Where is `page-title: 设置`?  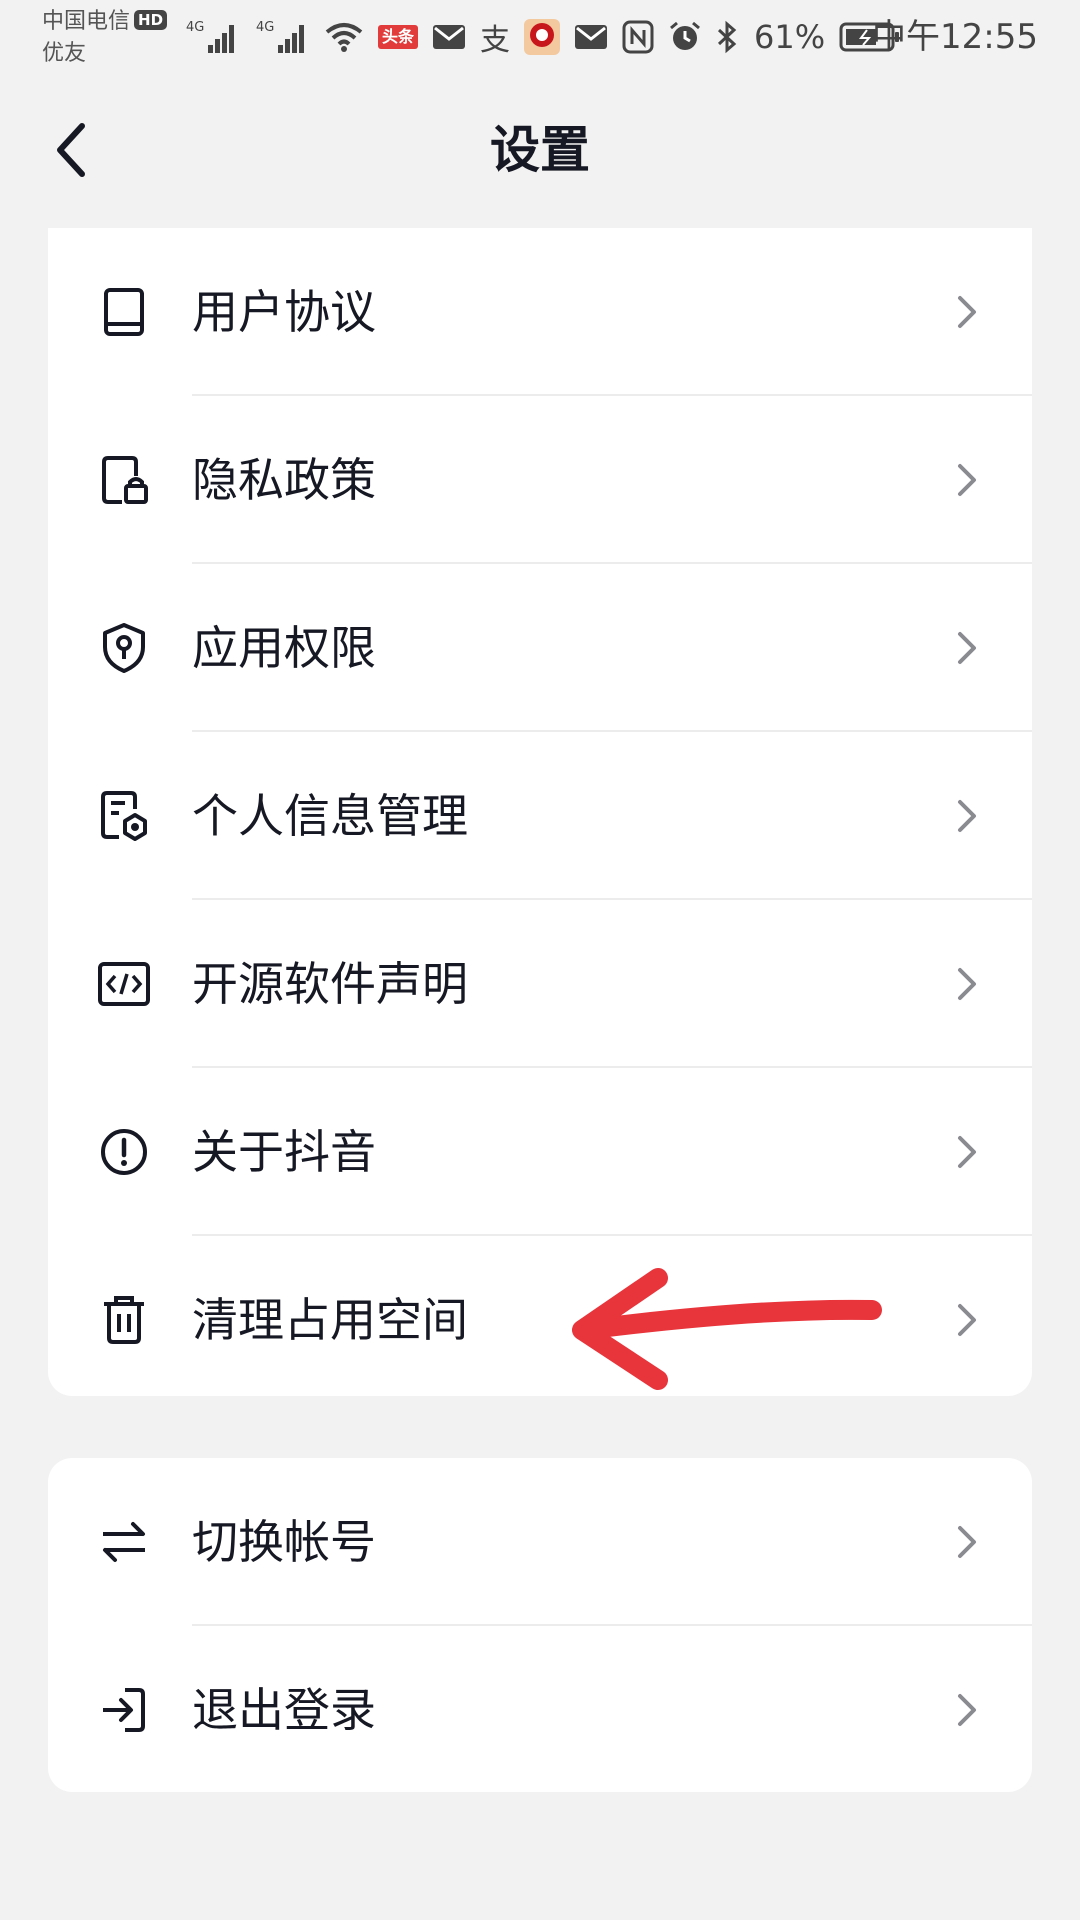
page-title: 设置 is located at coordinates (540, 150).